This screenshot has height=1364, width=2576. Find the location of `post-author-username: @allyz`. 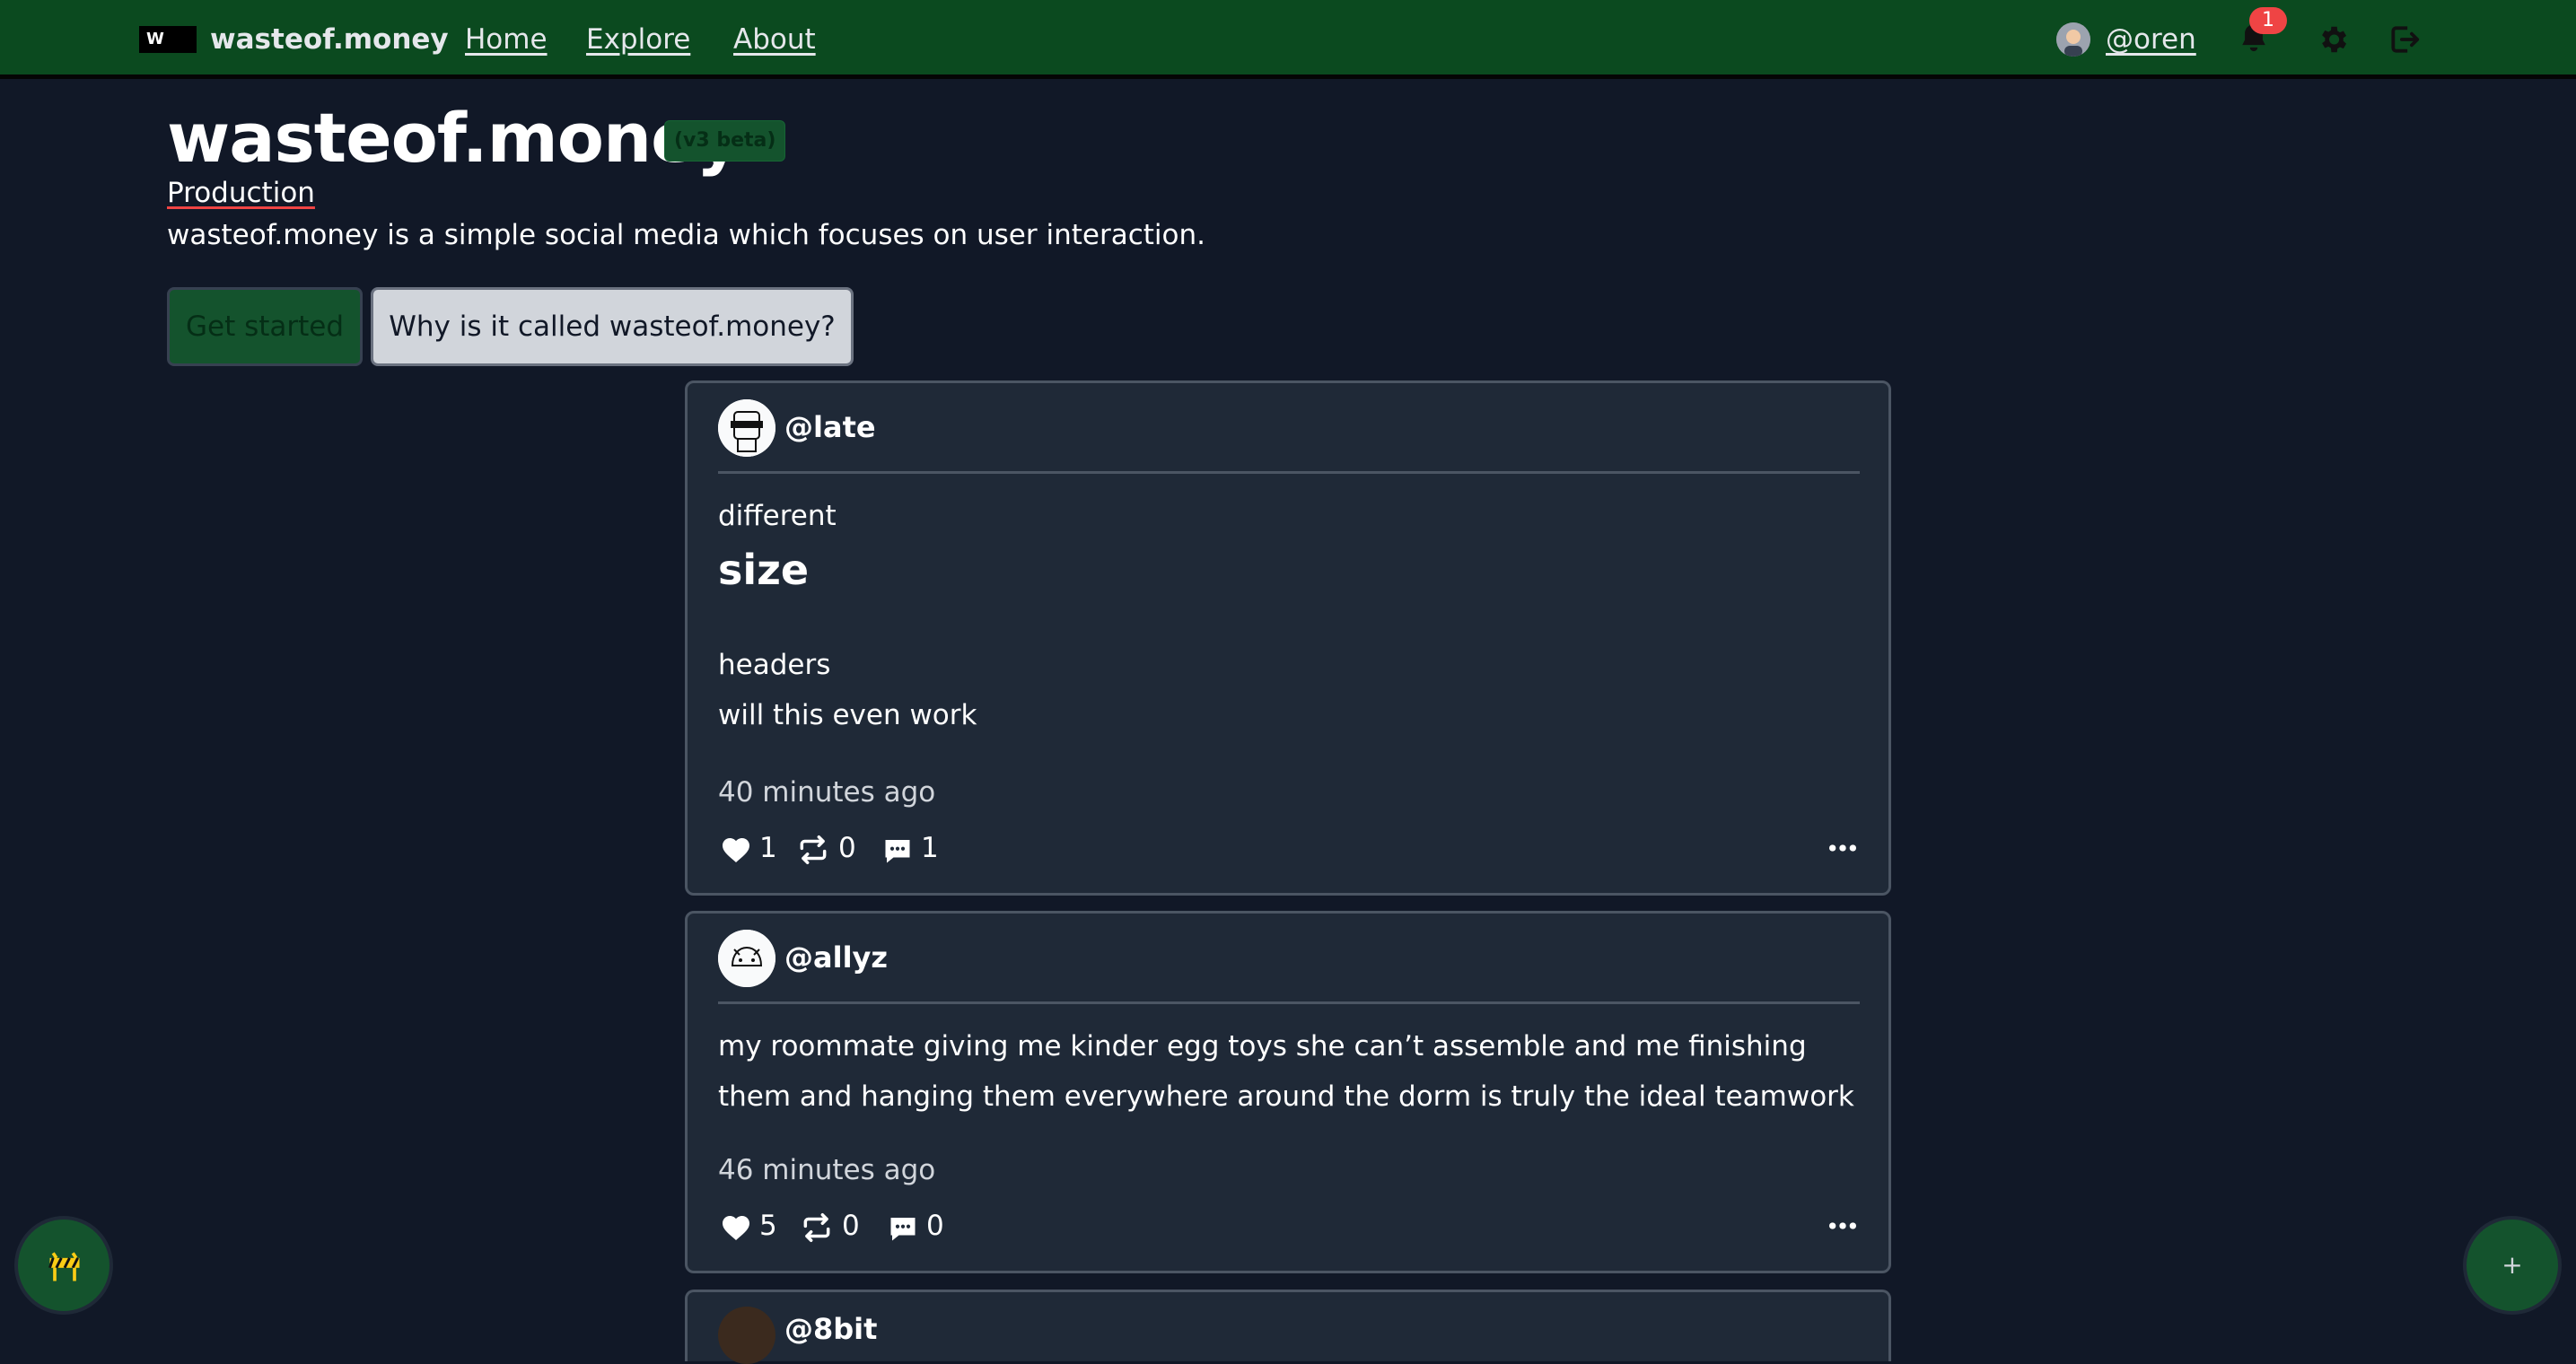

post-author-username: @allyz is located at coordinates (836, 957).